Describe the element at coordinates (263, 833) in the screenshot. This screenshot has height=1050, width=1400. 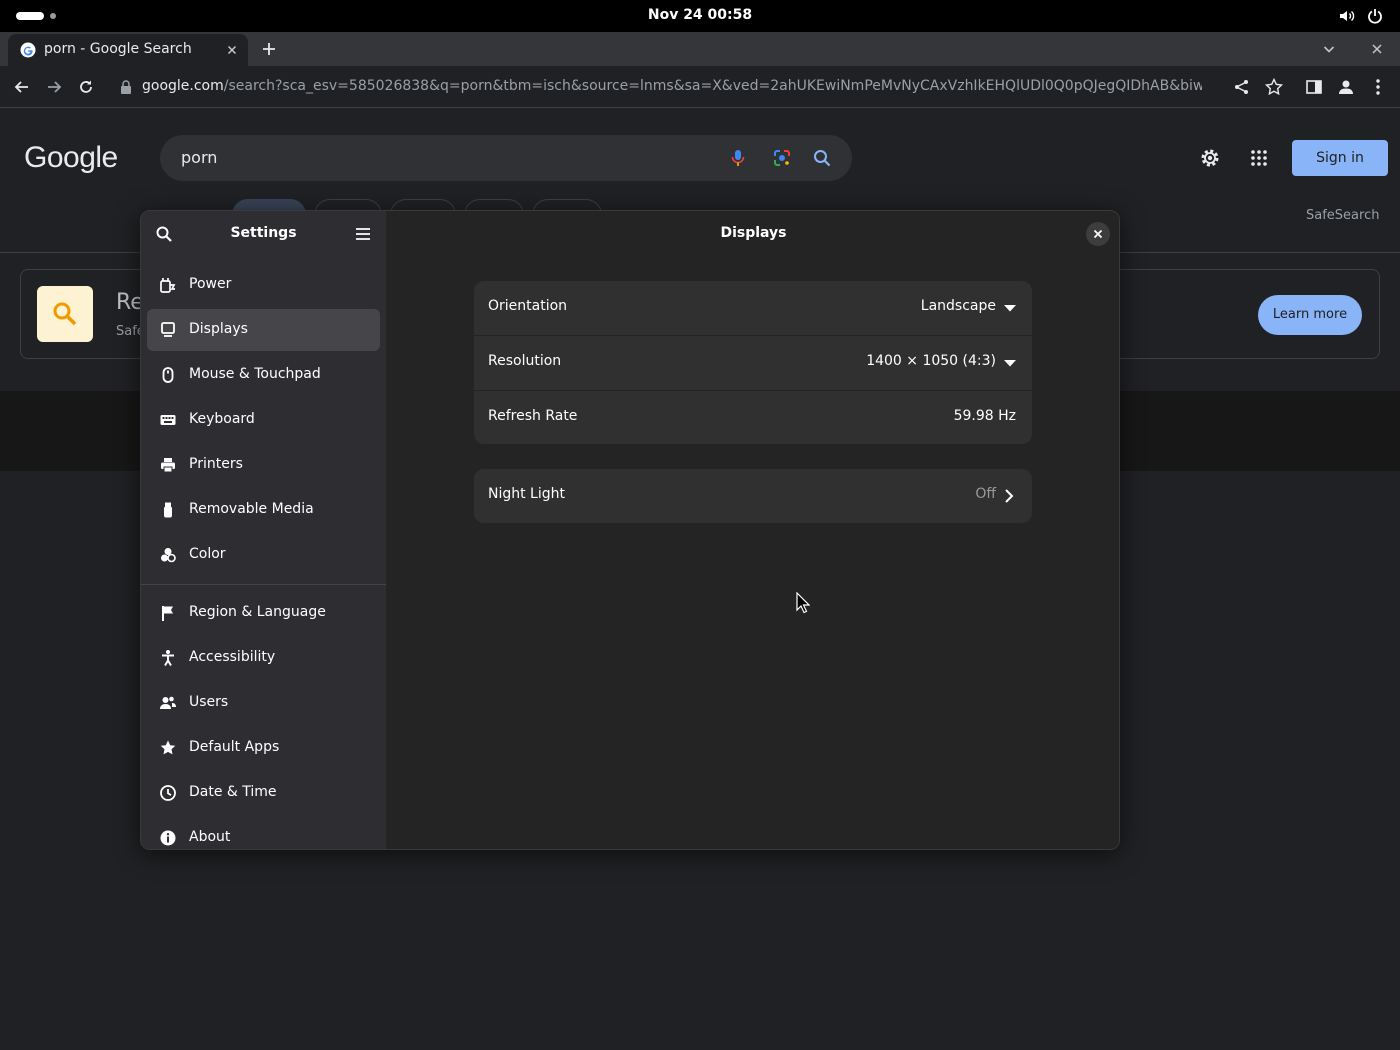
I see `sidebar-item-about: About` at that location.